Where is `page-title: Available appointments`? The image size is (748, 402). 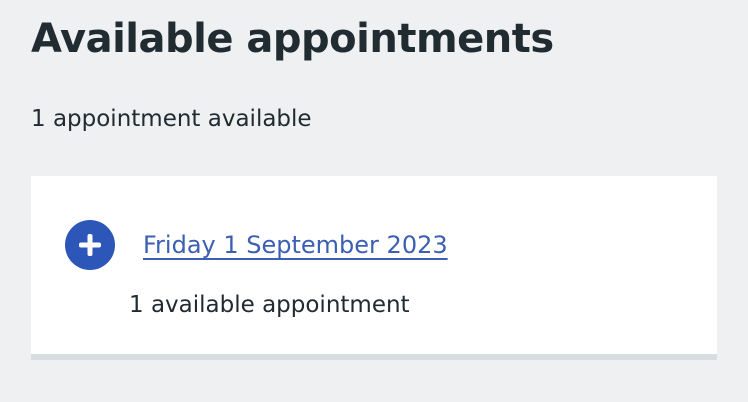
page-title: Available appointments is located at coordinates (292, 39).